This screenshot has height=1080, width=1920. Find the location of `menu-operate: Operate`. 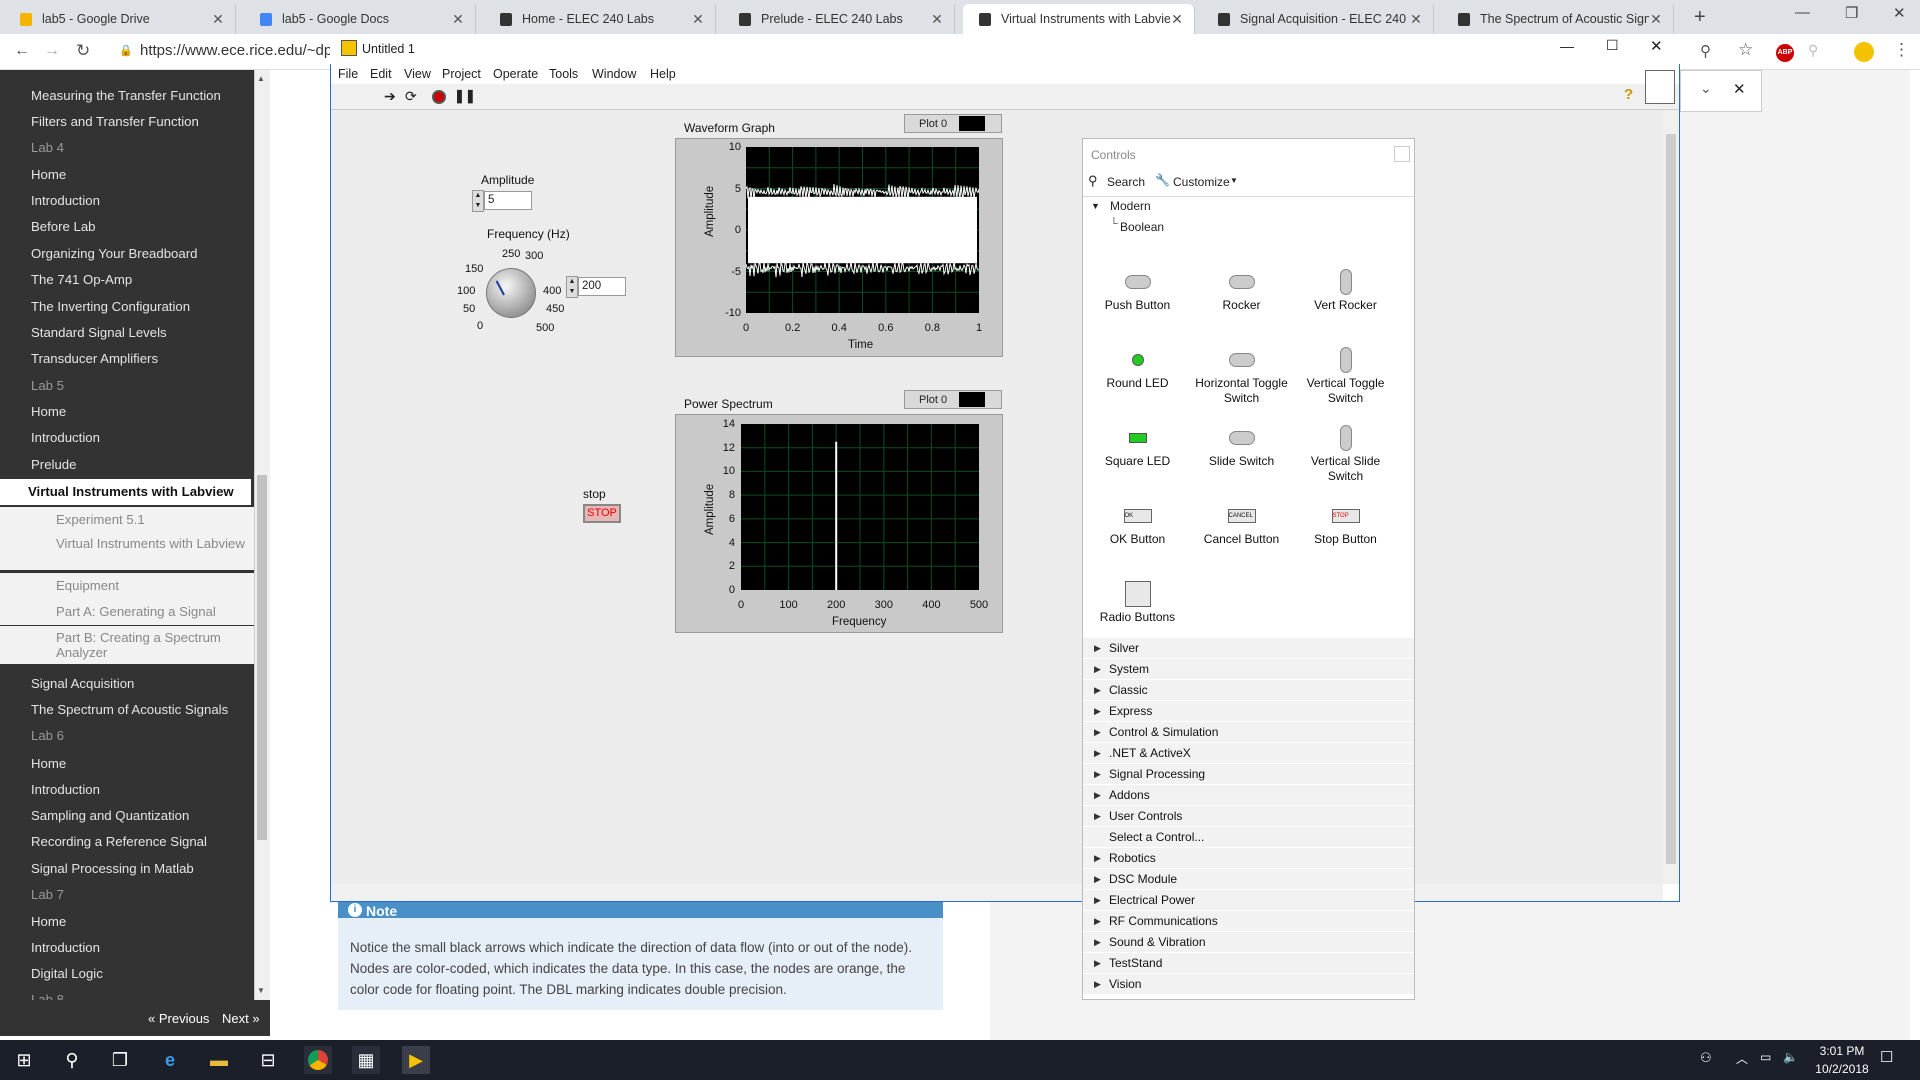

menu-operate: Operate is located at coordinates (515, 74).